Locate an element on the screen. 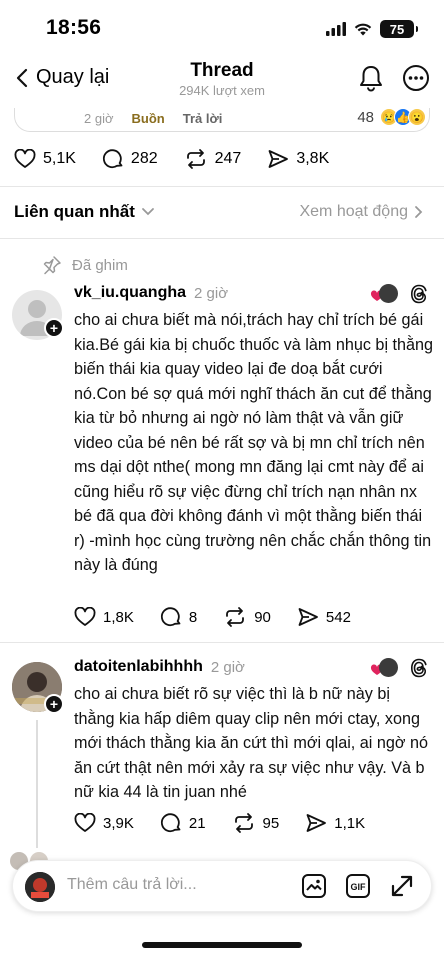  comment-reply-button: 21 is located at coordinates (183, 823).